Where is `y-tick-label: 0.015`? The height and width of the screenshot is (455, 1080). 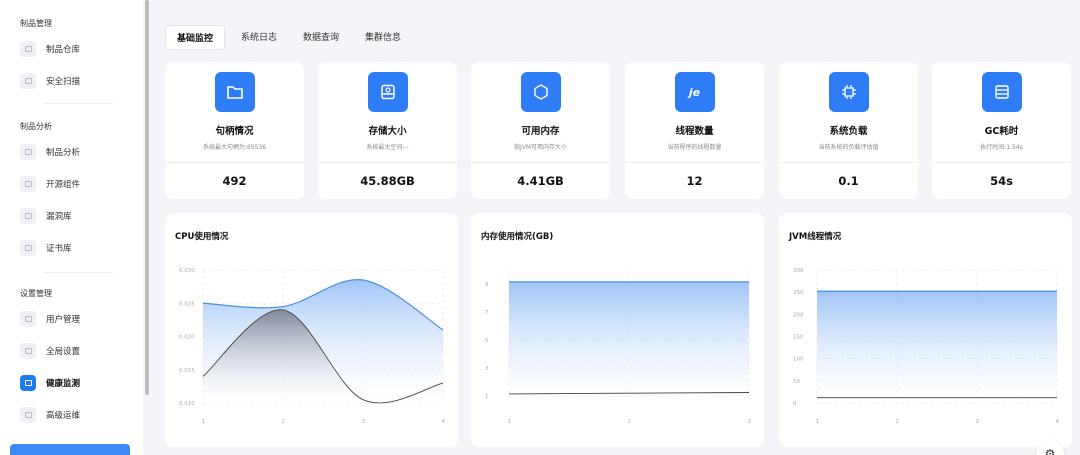
y-tick-label: 0.015 is located at coordinates (187, 371).